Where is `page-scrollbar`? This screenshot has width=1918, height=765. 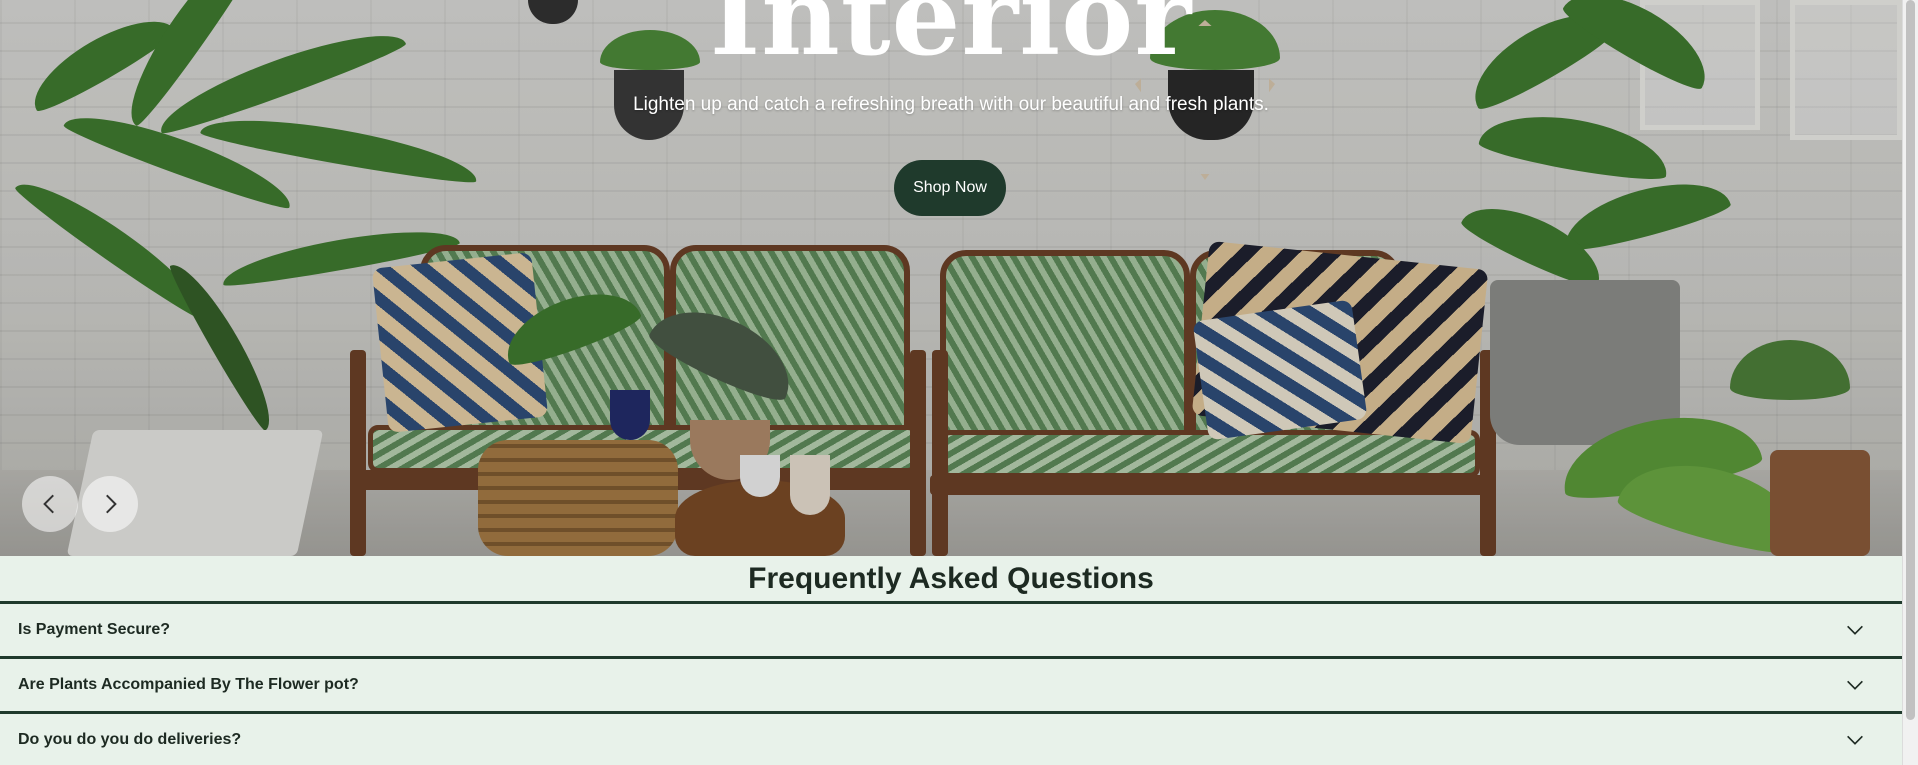 page-scrollbar is located at coordinates (1910, 382).